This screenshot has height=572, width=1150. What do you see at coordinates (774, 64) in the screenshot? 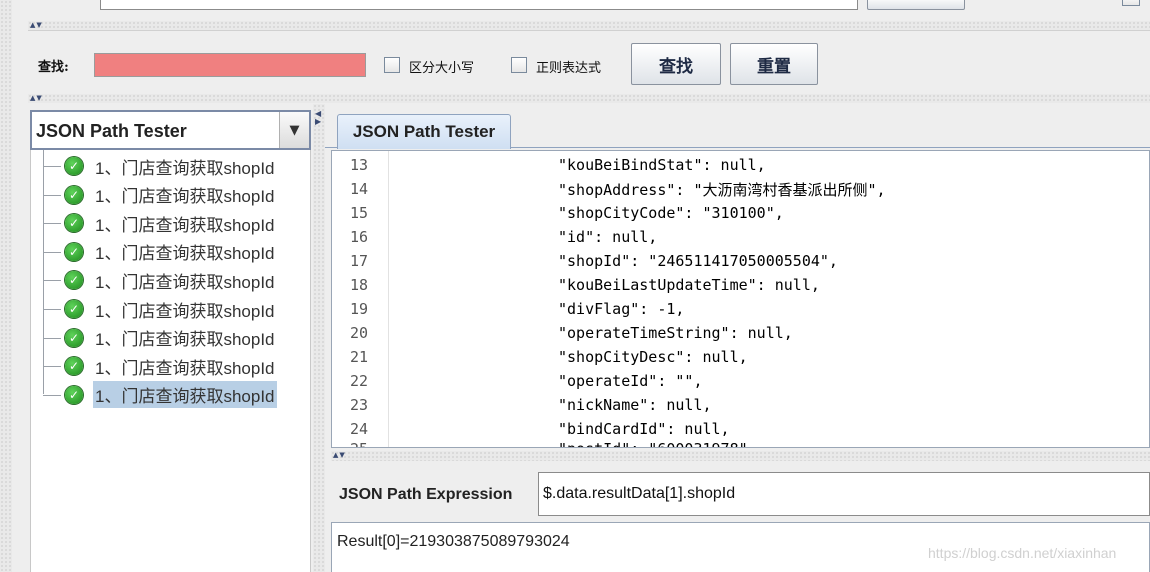
I see `reset-button: 重置` at bounding box center [774, 64].